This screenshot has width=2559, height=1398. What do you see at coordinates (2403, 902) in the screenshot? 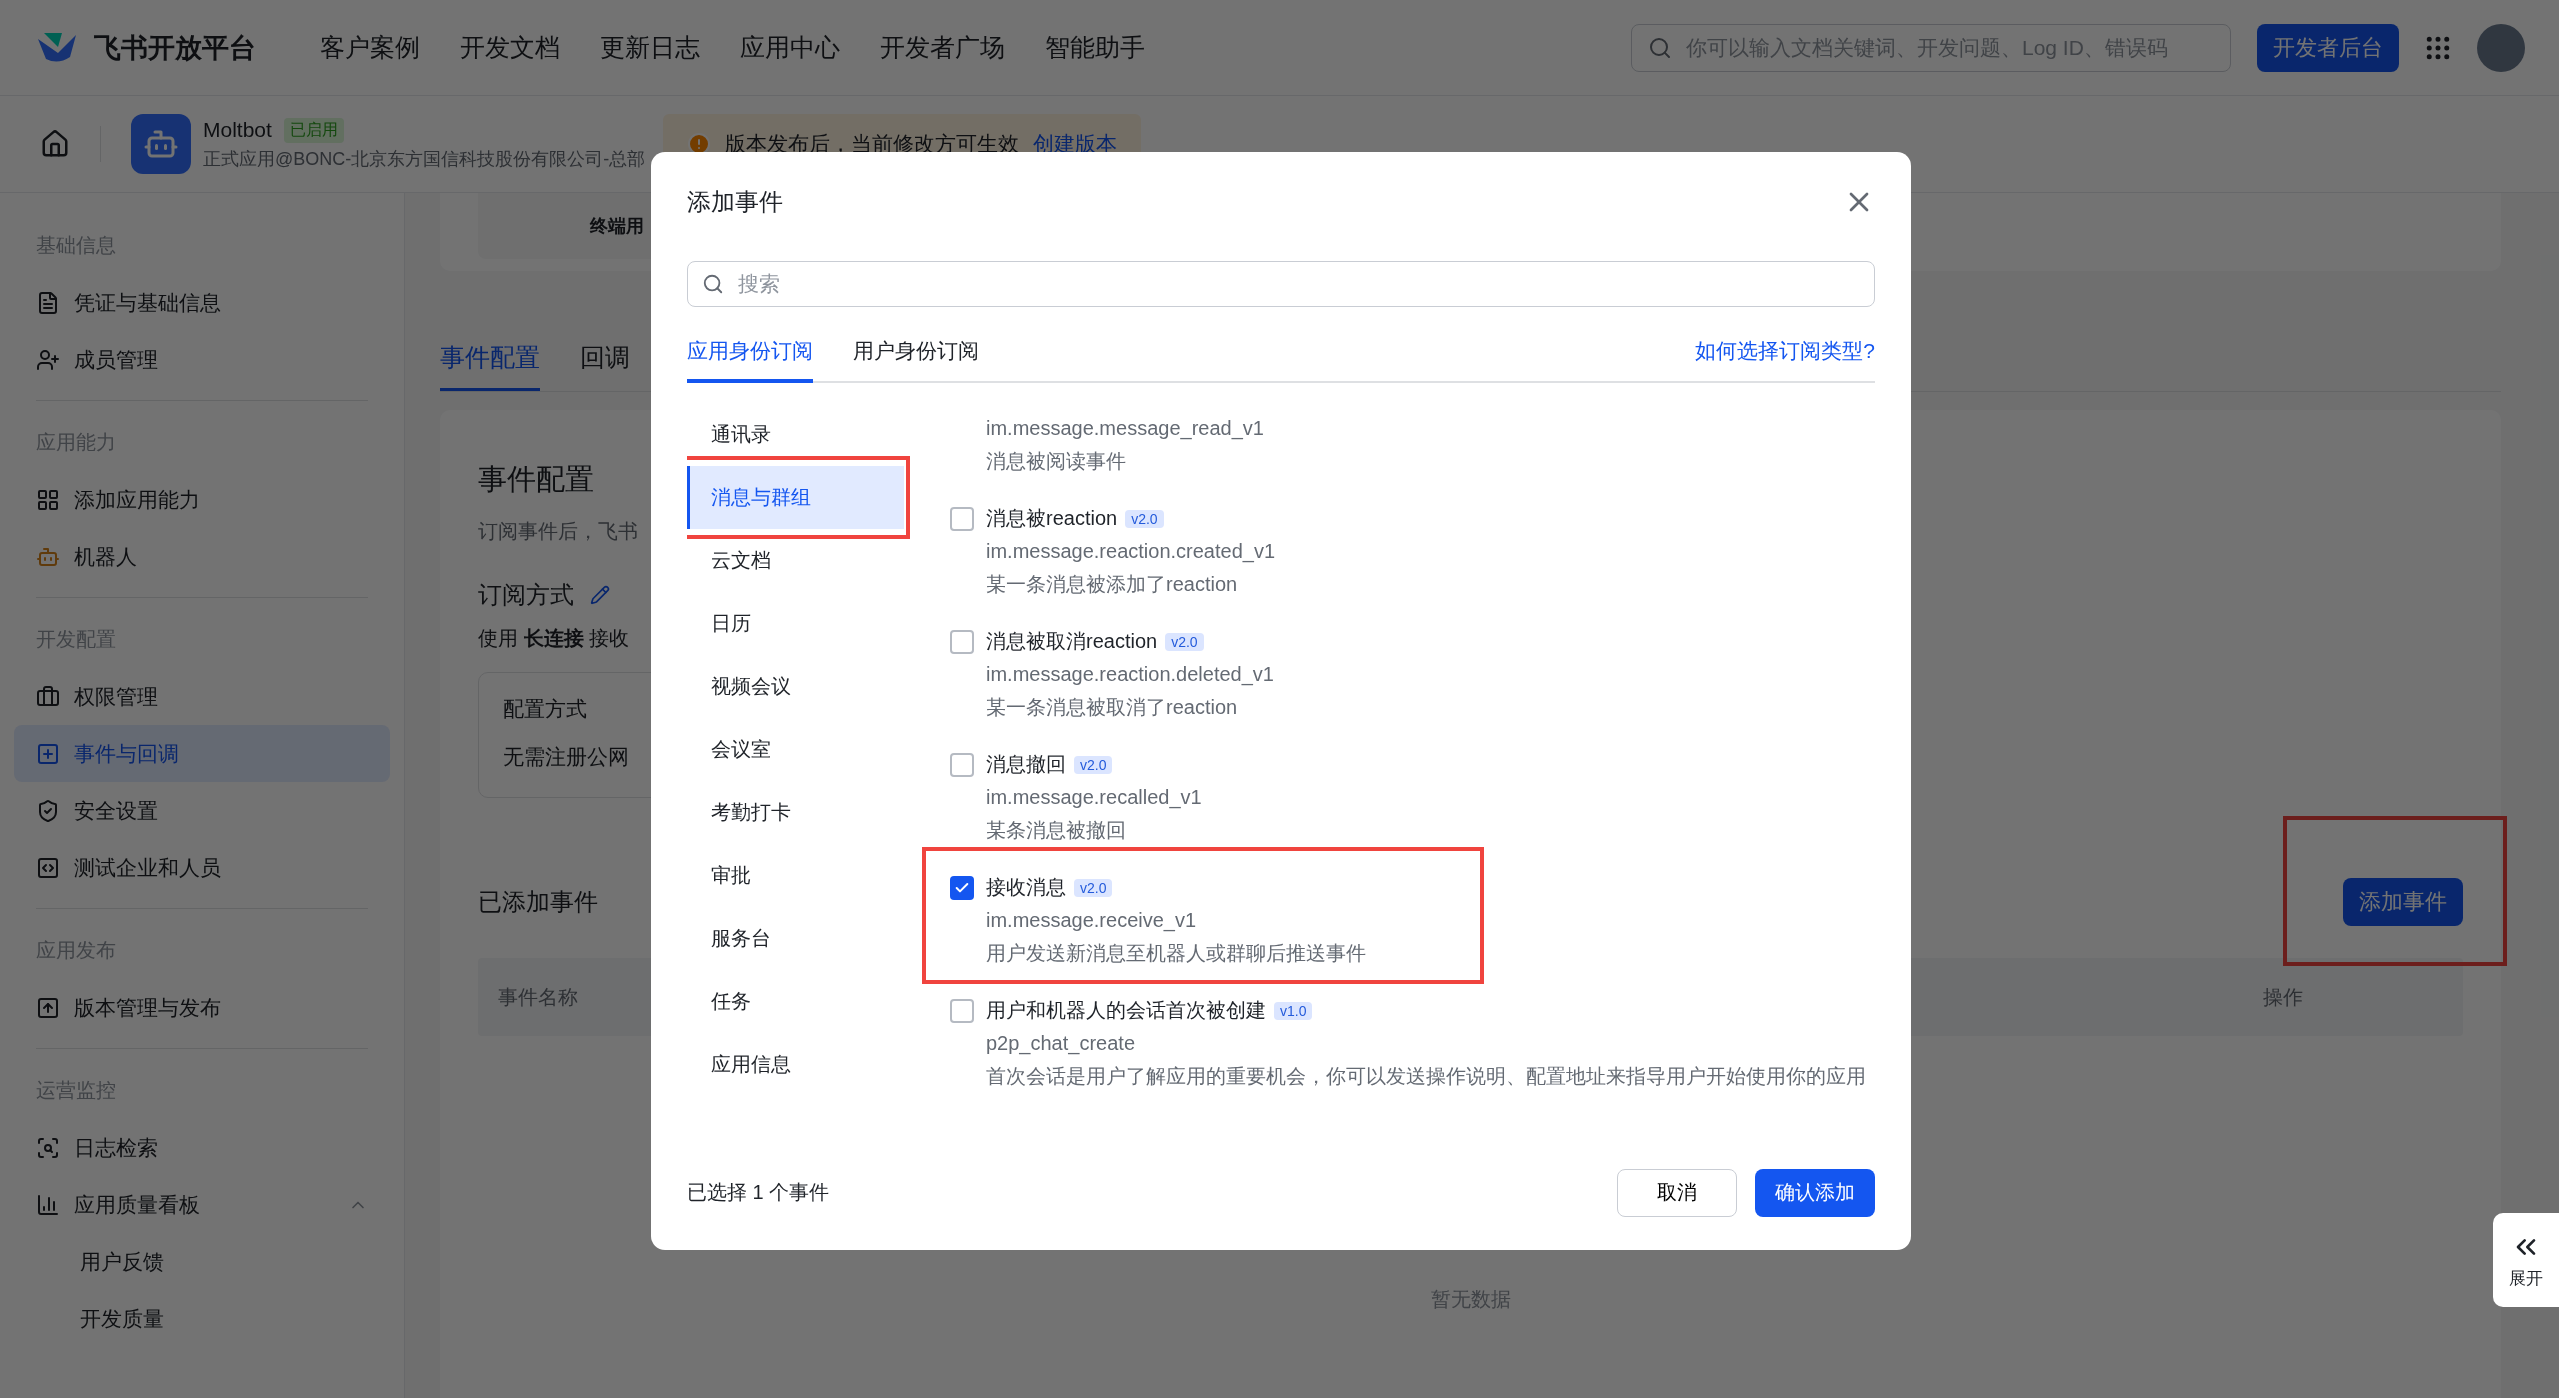
I see `add-event-button: 添加事件` at bounding box center [2403, 902].